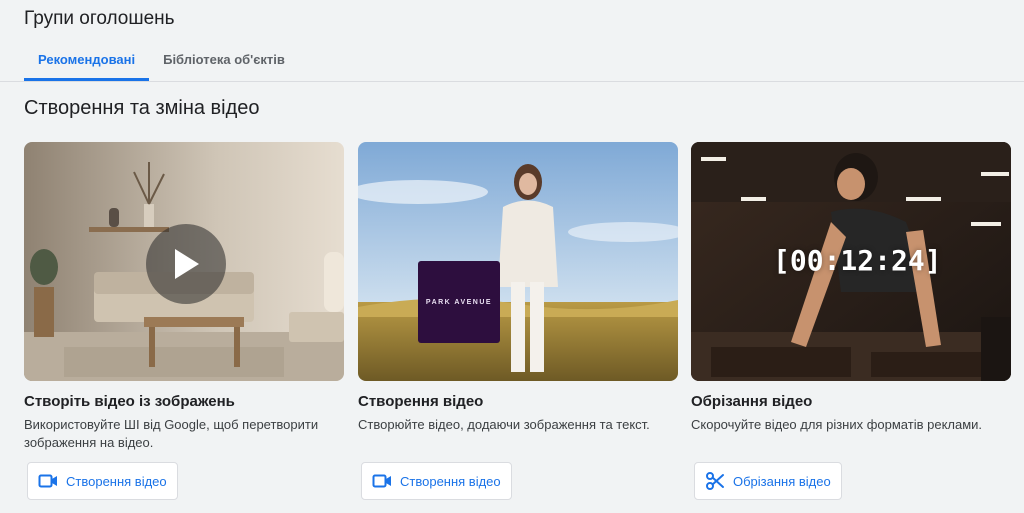  I want to click on trim-video-button-label: Обрізання відео, so click(782, 481).